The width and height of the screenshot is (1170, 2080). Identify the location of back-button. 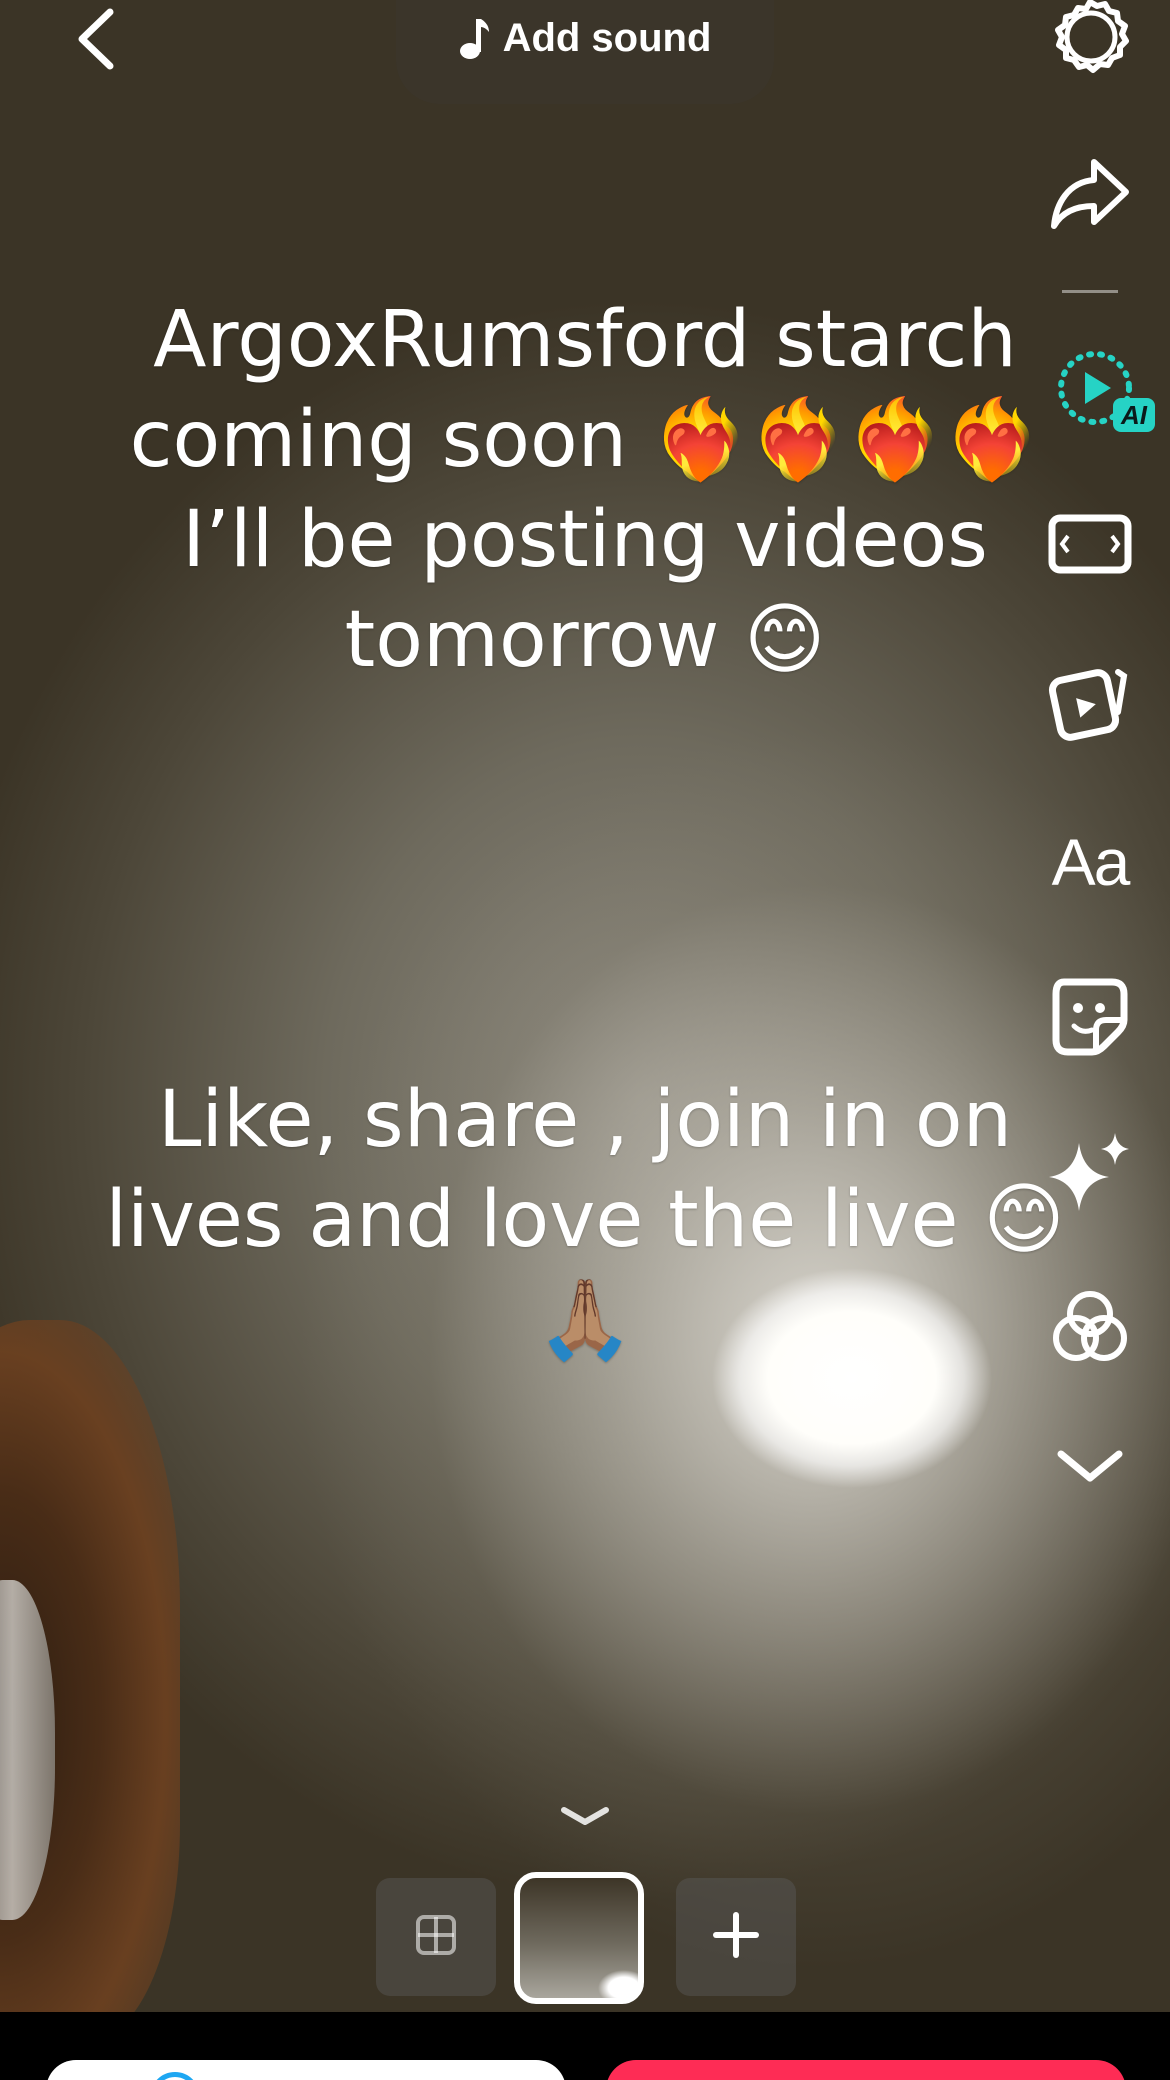
(96, 41).